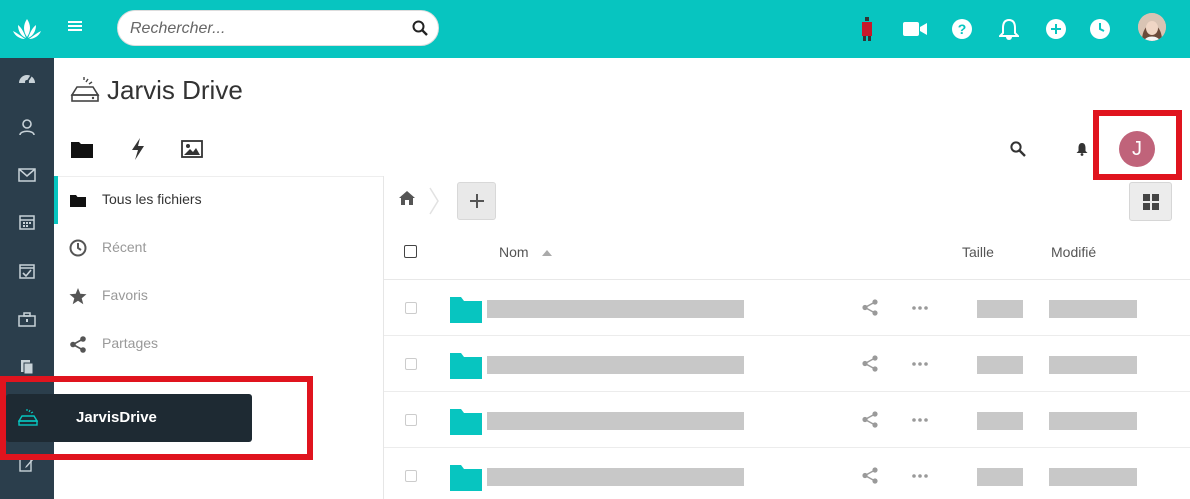 This screenshot has height=499, width=1190. What do you see at coordinates (77, 29) in the screenshot?
I see `menu-toggle-button` at bounding box center [77, 29].